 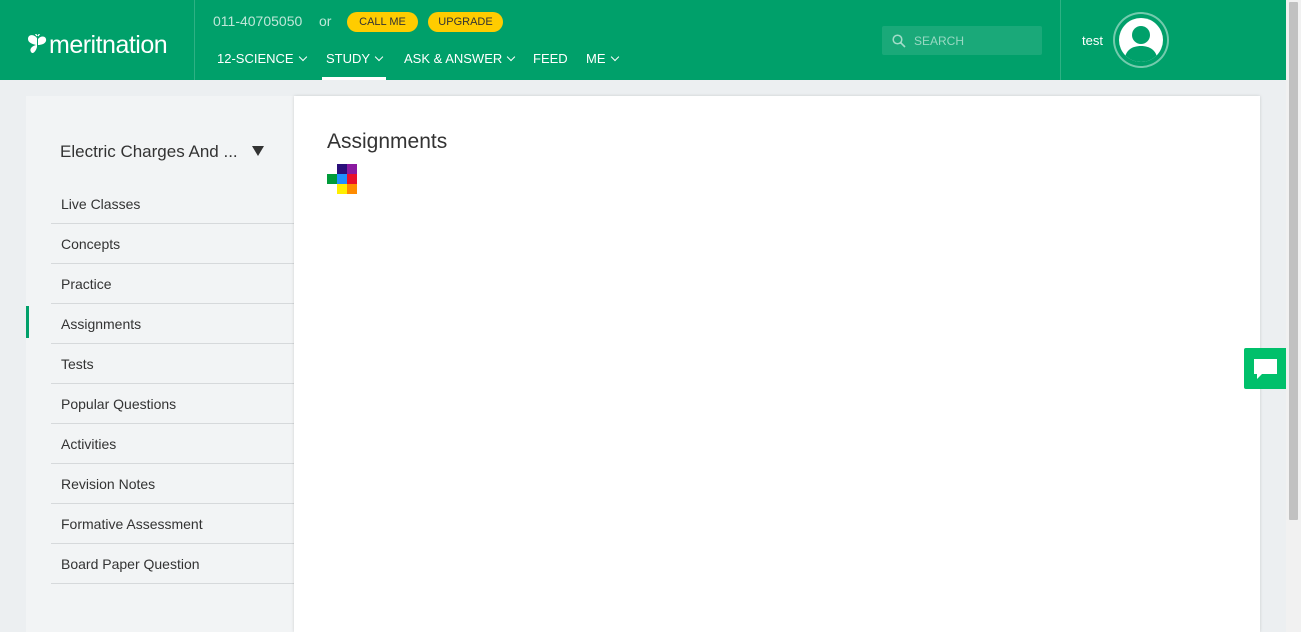 I want to click on sidebar-item-assignments: Assignments, so click(x=160, y=324).